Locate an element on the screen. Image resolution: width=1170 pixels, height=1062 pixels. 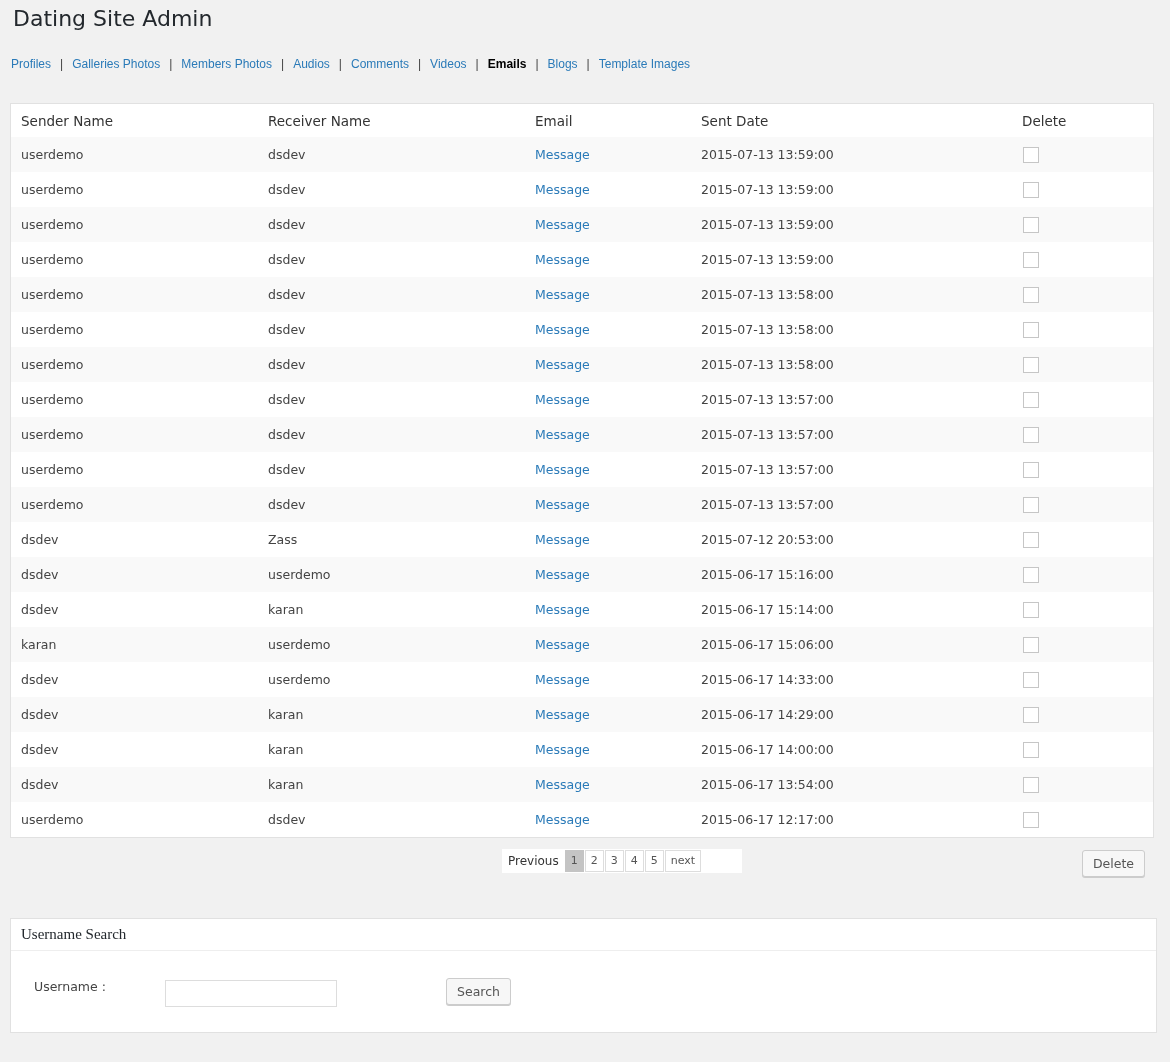
table-cell: Zass is located at coordinates (391, 539).